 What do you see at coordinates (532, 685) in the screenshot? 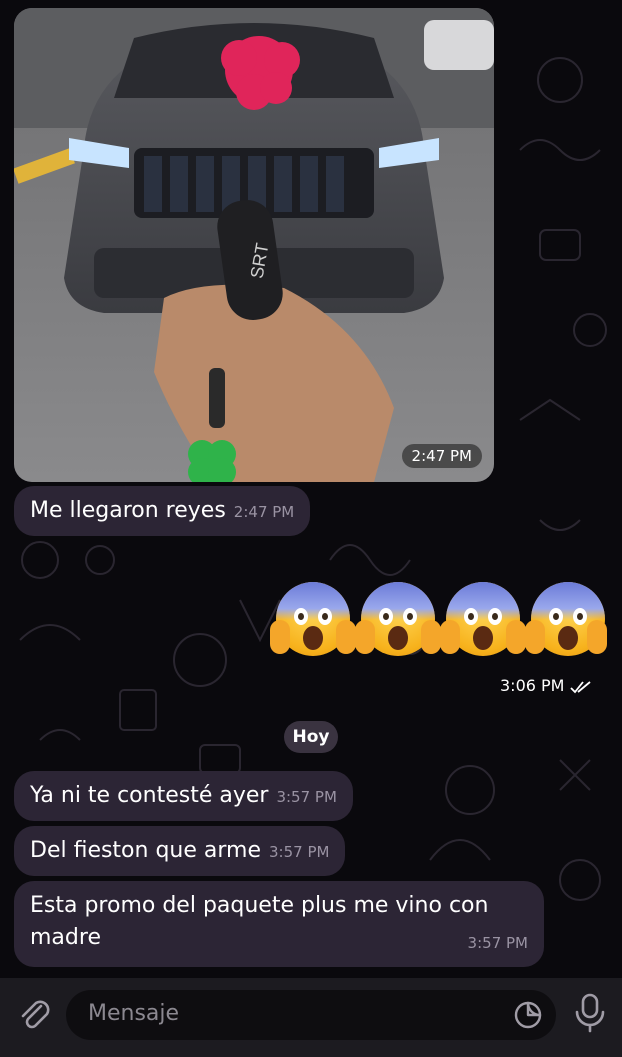
I see `message-time: 3:06 PM` at bounding box center [532, 685].